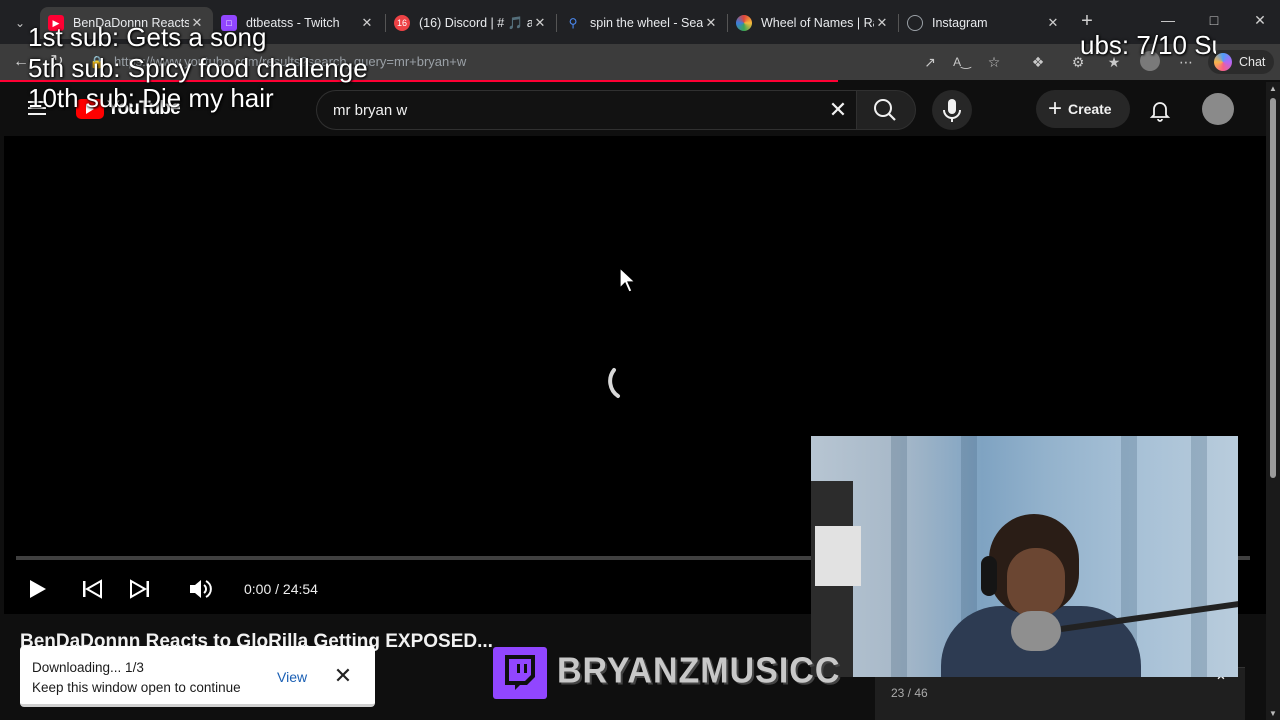 The height and width of the screenshot is (720, 1280). I want to click on globe-icon, so click(915, 23).